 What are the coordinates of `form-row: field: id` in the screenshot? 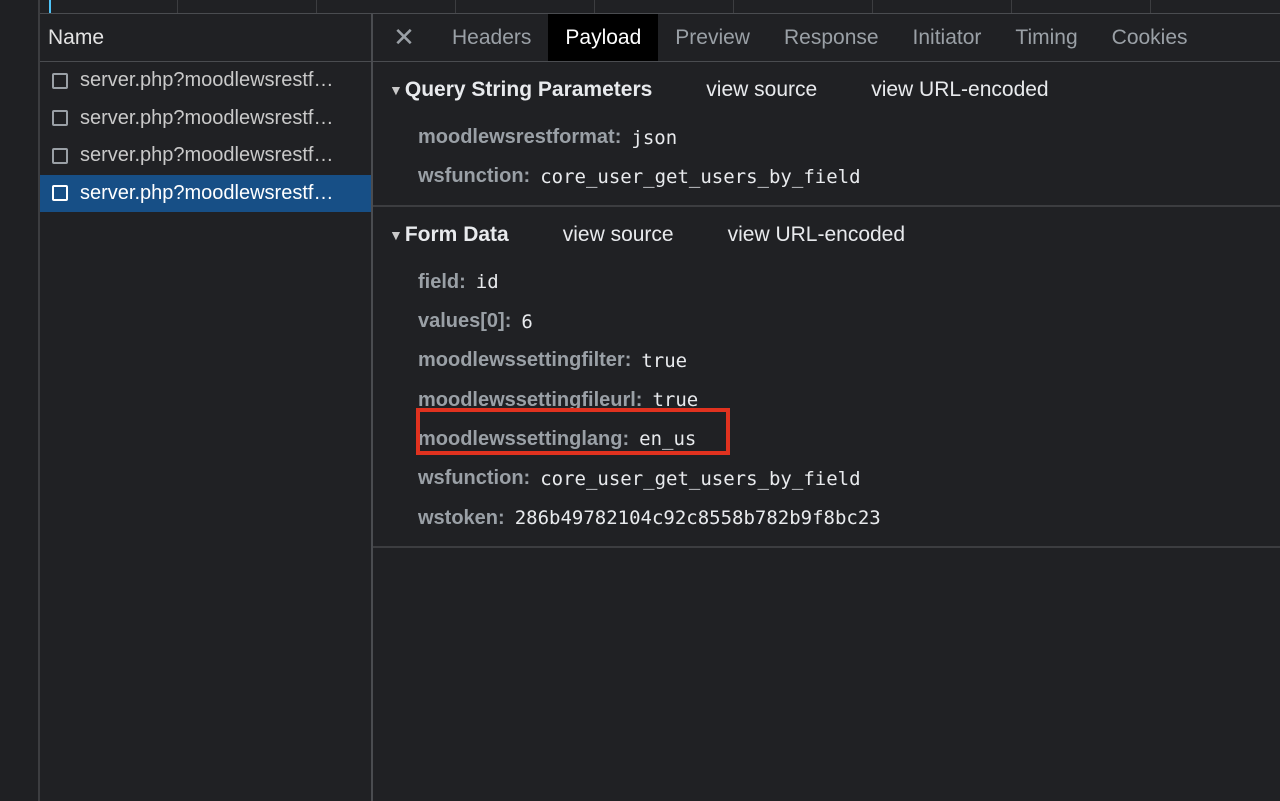 It's located at (826, 282).